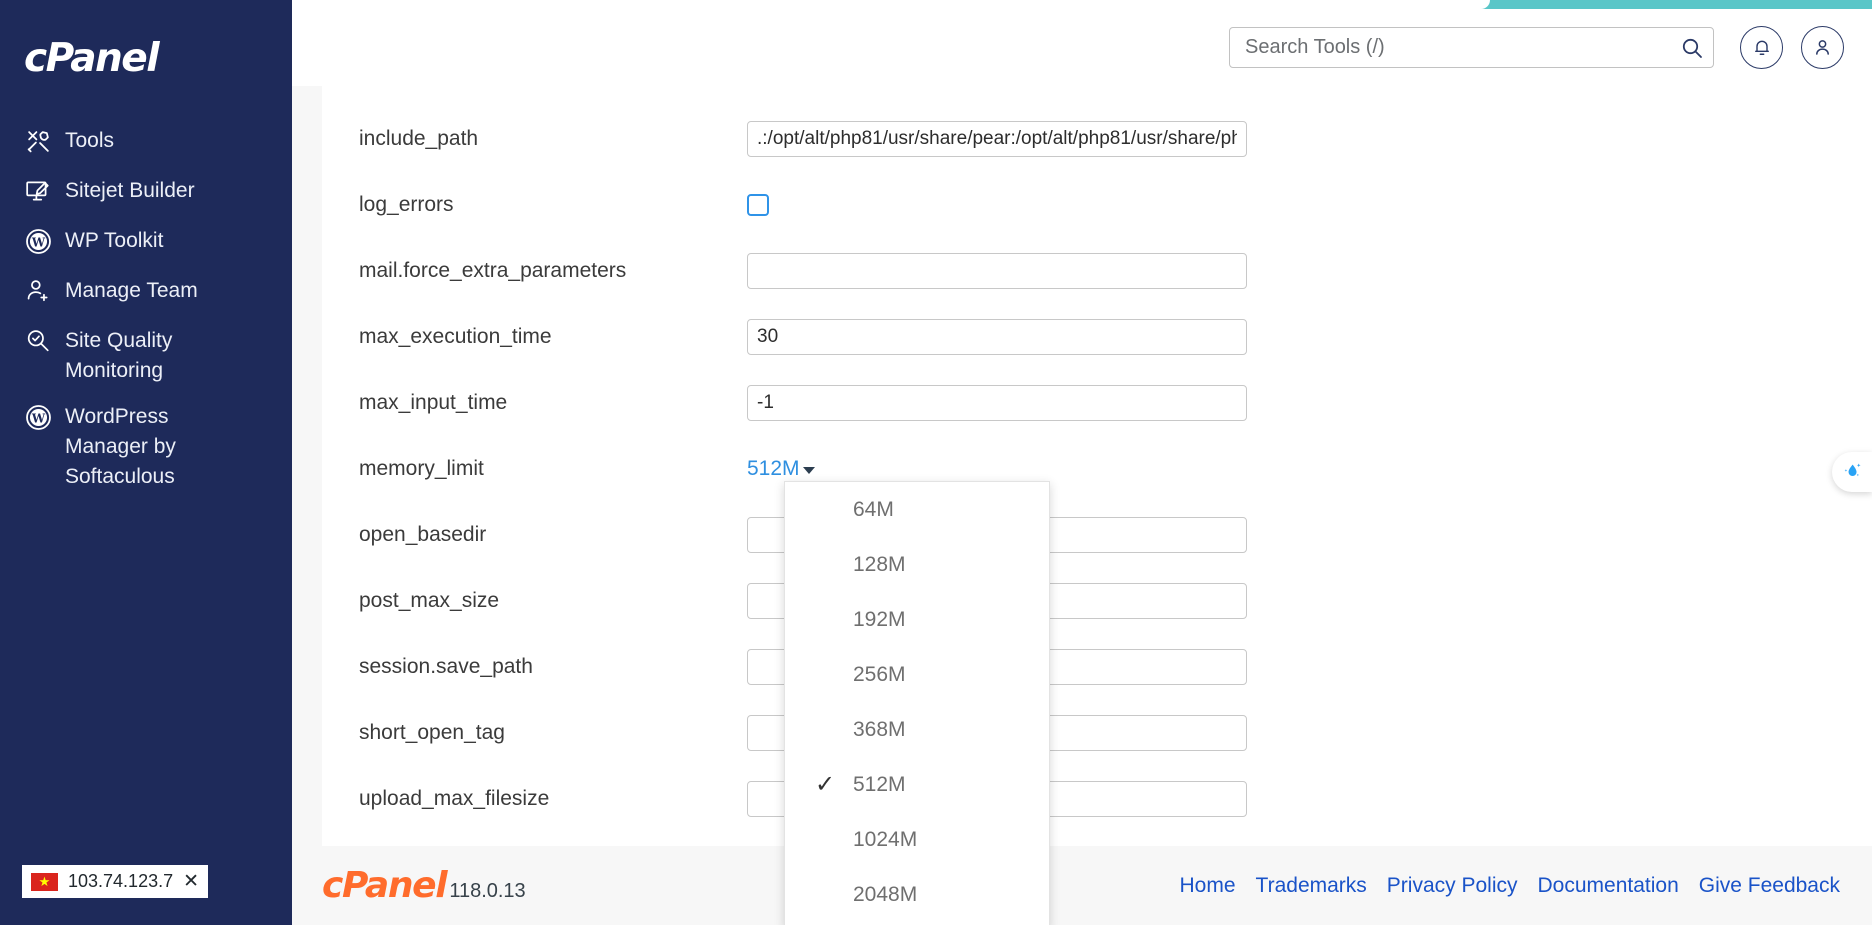 The width and height of the screenshot is (1872, 925). What do you see at coordinates (429, 600) in the screenshot?
I see `field-label: post_max_size` at bounding box center [429, 600].